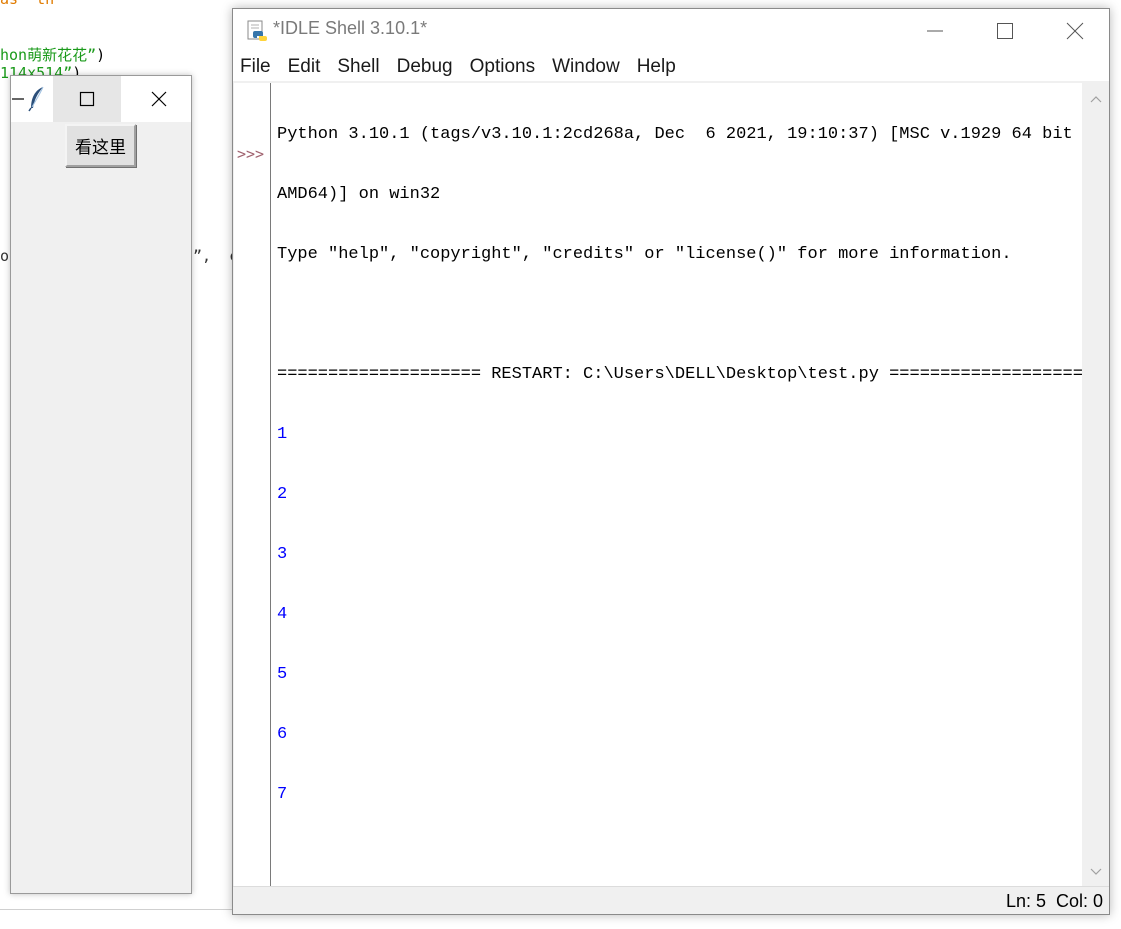 This screenshot has height=929, width=1121. Describe the element at coordinates (671, 31) in the screenshot. I see `idle-titlebar: *IDLE Shell 3.10.1*` at that location.